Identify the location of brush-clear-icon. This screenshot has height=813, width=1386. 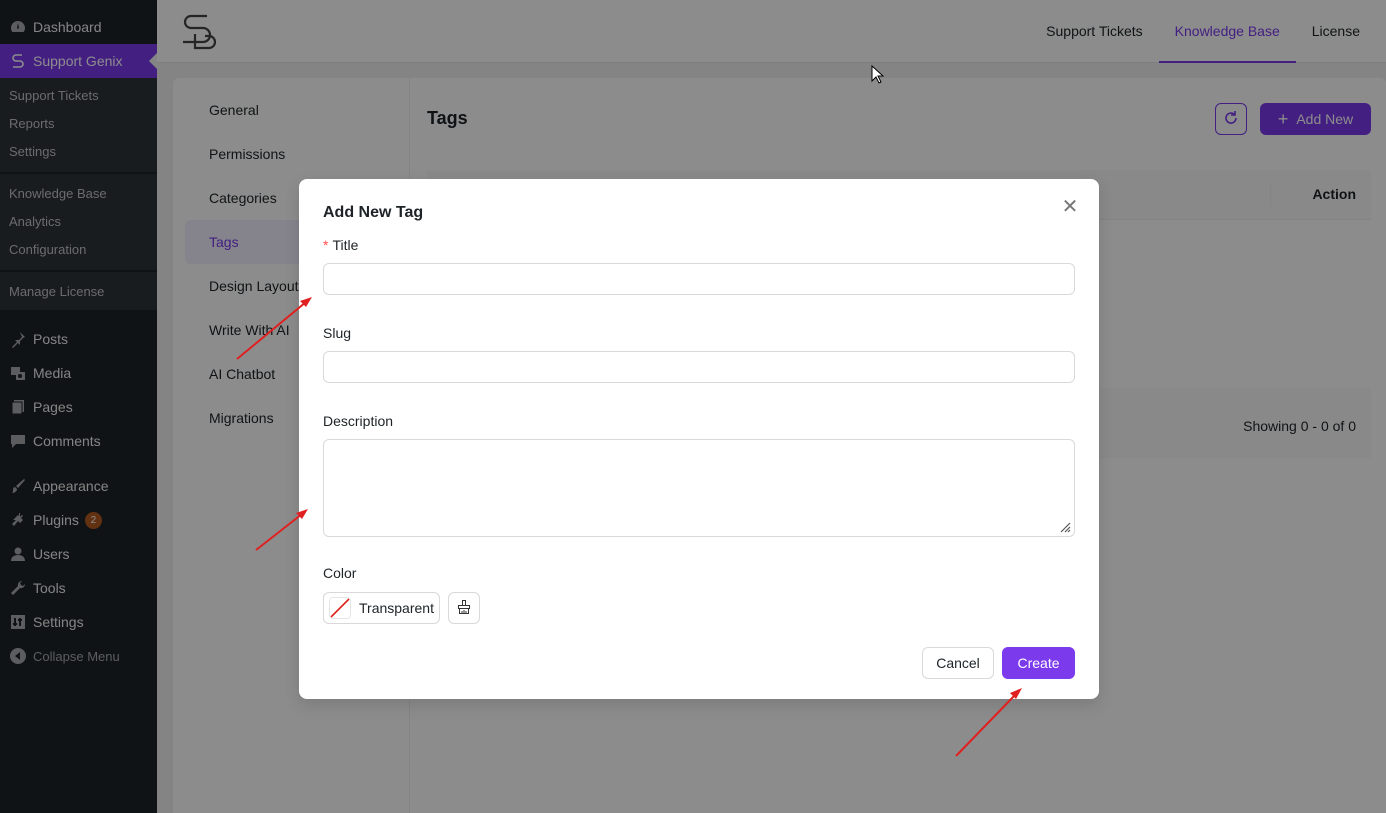
(464, 608).